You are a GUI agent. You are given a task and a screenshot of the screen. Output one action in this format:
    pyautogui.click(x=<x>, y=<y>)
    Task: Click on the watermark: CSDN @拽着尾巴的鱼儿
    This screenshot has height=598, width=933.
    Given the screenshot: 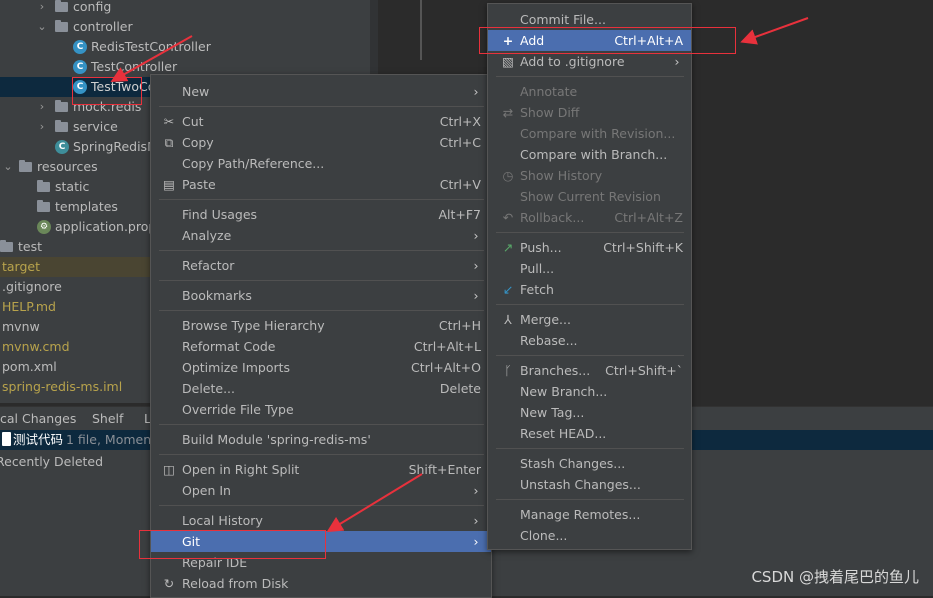 What is the action you would take?
    pyautogui.click(x=835, y=577)
    